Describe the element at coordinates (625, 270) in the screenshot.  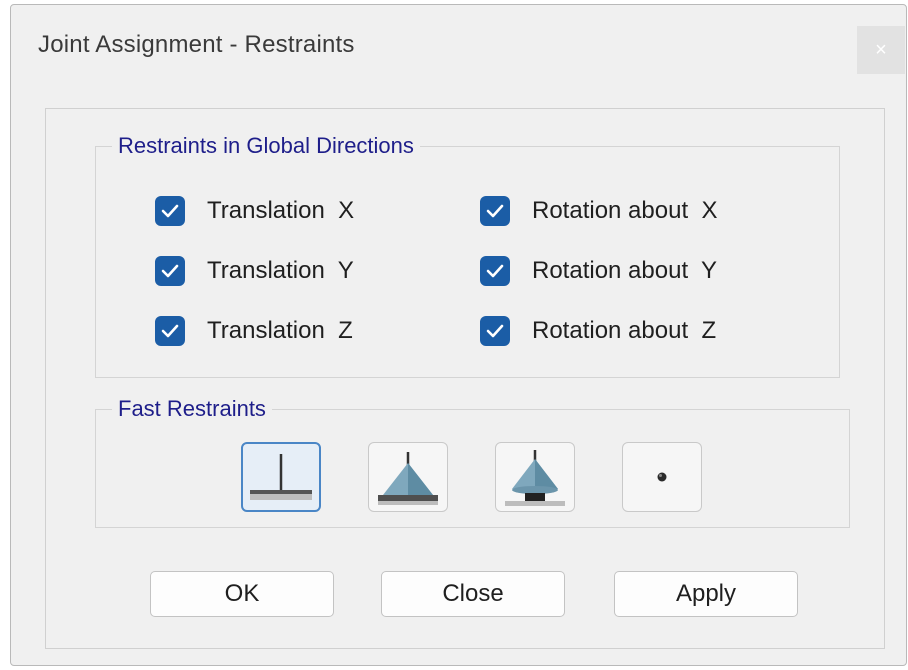
I see `rotation-y-label: Rotation about Y` at that location.